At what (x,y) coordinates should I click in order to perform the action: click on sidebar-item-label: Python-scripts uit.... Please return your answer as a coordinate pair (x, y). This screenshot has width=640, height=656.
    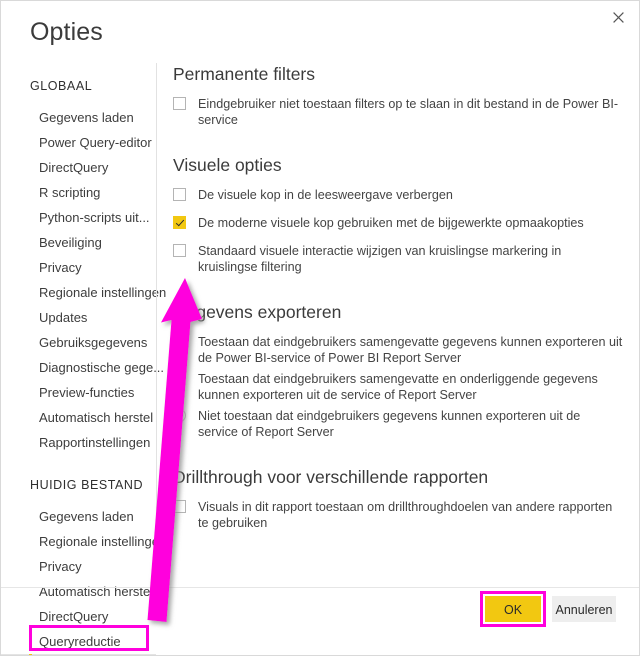
    Looking at the image, I should click on (94, 217).